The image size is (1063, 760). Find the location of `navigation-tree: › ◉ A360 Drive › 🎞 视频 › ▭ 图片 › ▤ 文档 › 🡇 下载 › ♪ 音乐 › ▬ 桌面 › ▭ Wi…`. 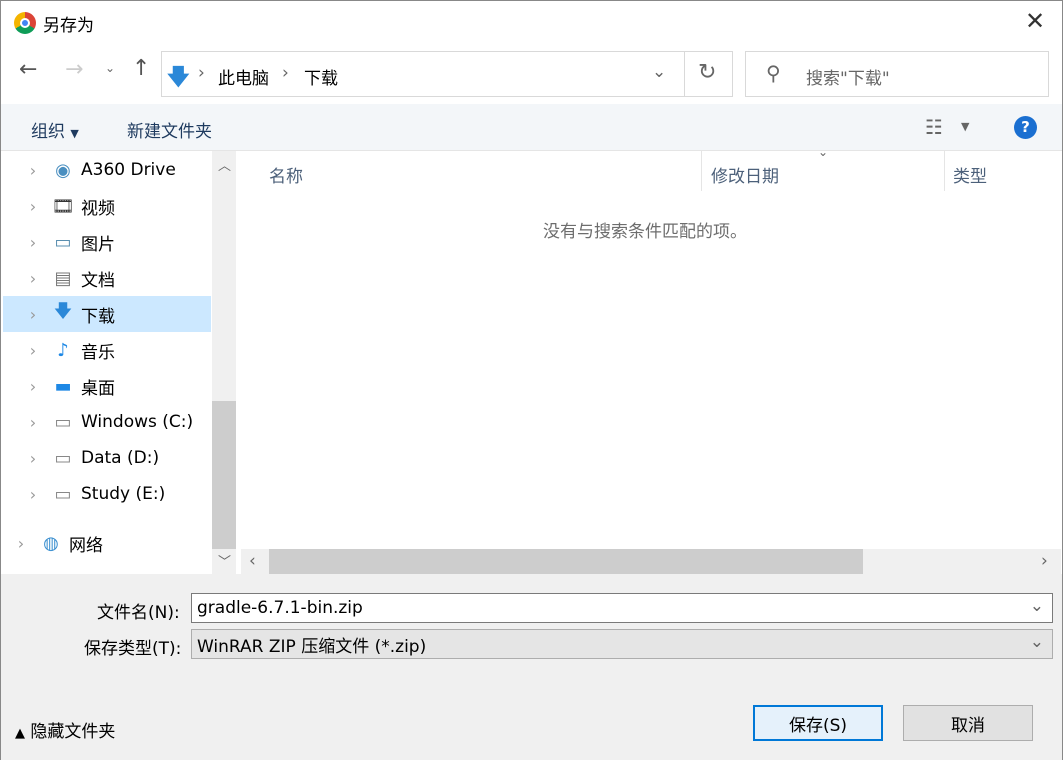

navigation-tree: › ◉ A360 Drive › 🎞 视频 › ▭ 图片 › ▤ 文档 › 🡇 下载 › ♪ 音乐 › ▬ 桌面 › ▭ Wi… is located at coordinates (106, 362).